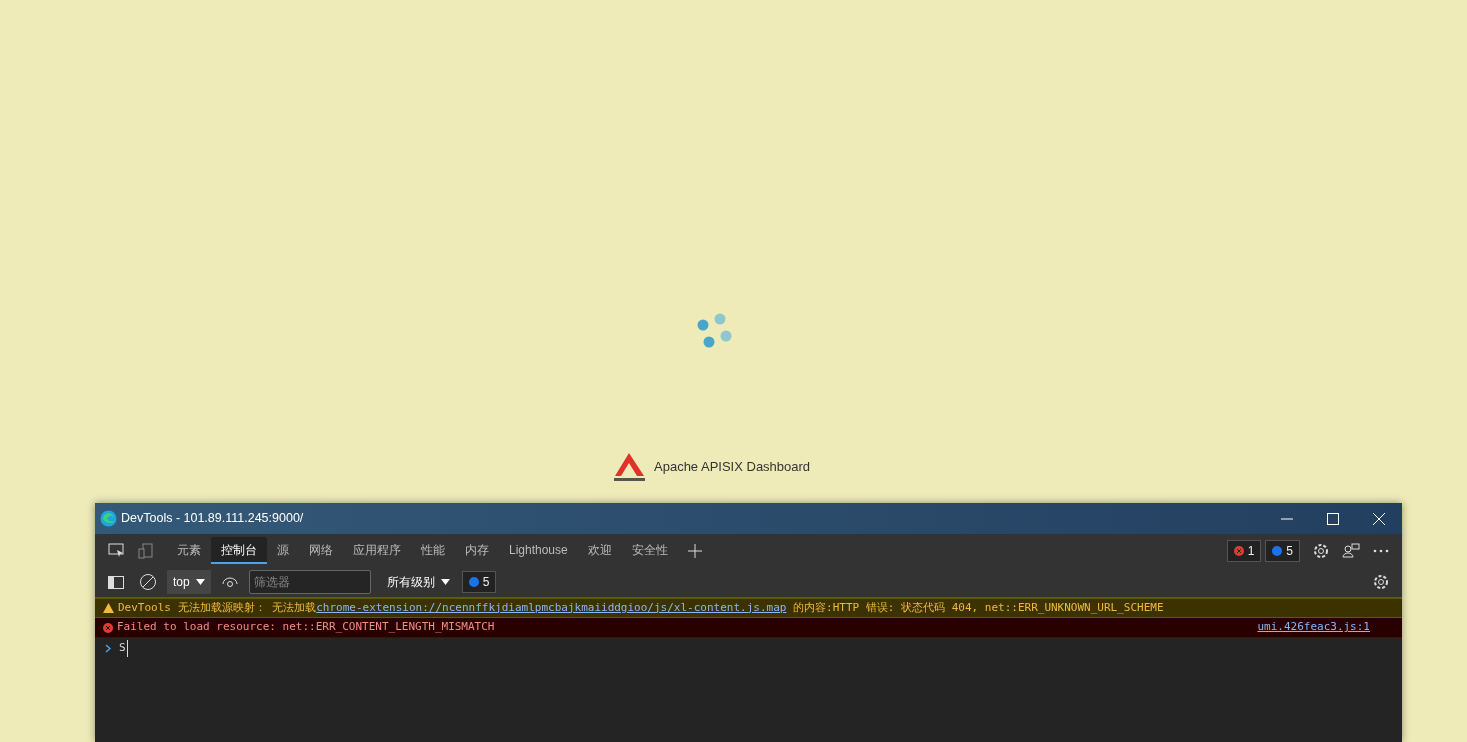 This screenshot has width=1467, height=742. Describe the element at coordinates (123, 648) in the screenshot. I see `console-input: S` at that location.